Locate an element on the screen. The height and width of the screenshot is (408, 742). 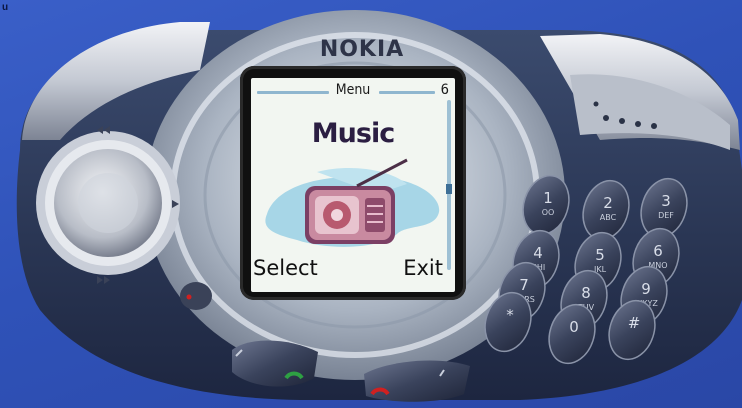
key-digit-label: # is located at coordinates (634, 323).